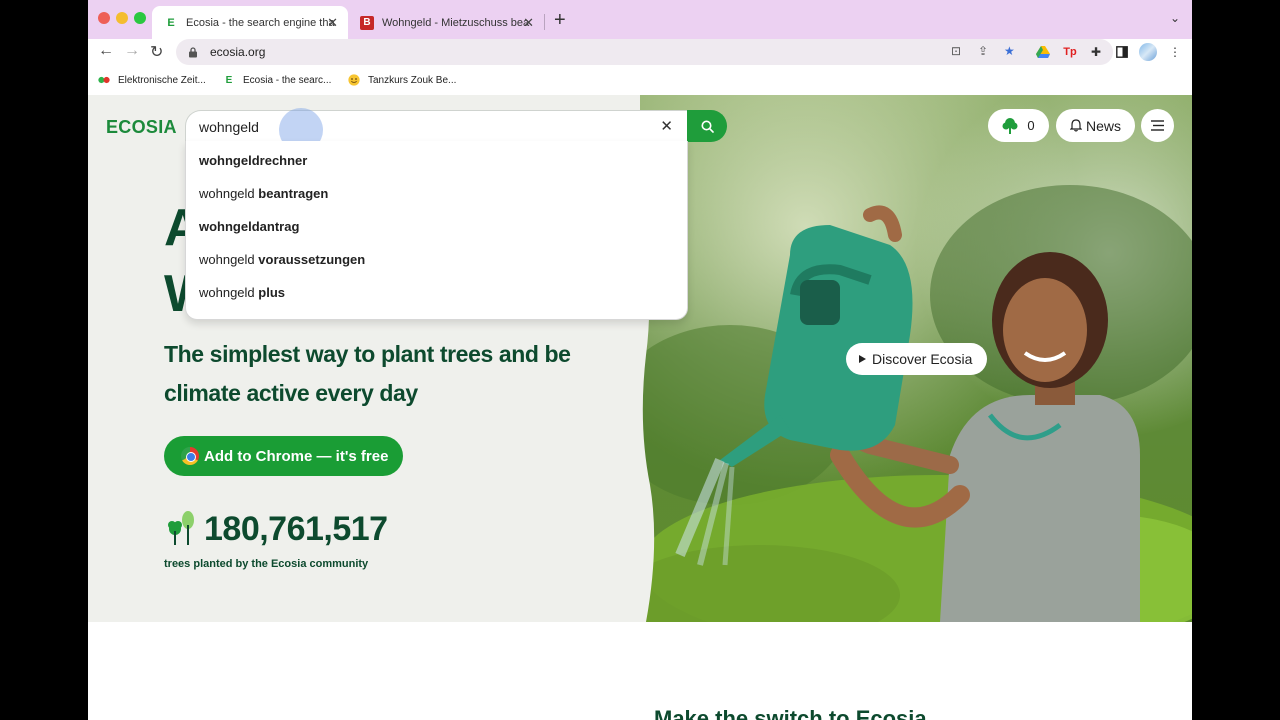 The width and height of the screenshot is (1280, 720). I want to click on suggestion-item: wohngeld beantragen, so click(263, 193).